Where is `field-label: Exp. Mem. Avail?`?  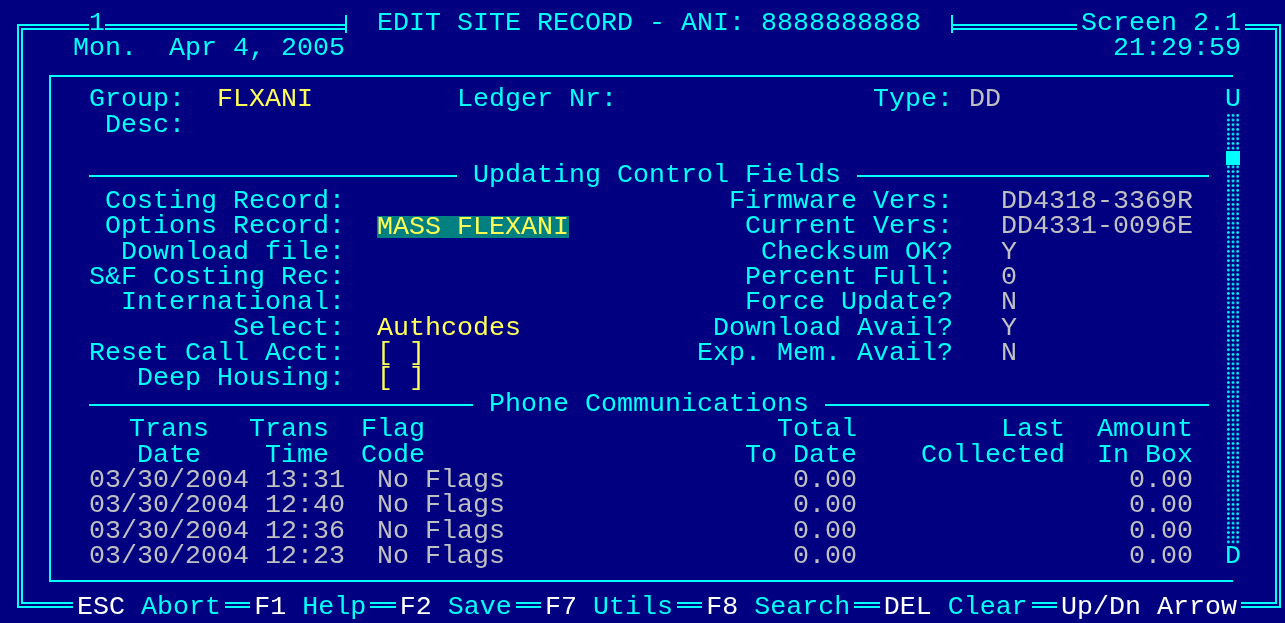 field-label: Exp. Mem. Avail? is located at coordinates (825, 354).